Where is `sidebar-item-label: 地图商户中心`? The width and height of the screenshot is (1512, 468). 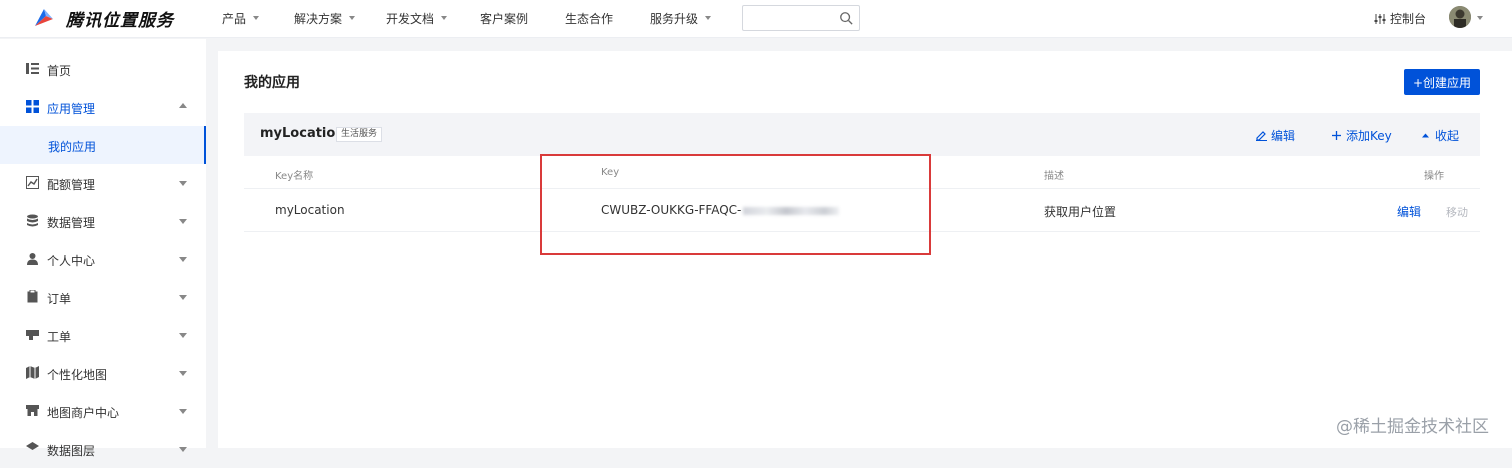
sidebar-item-label: 地图商户中心 is located at coordinates (83, 413).